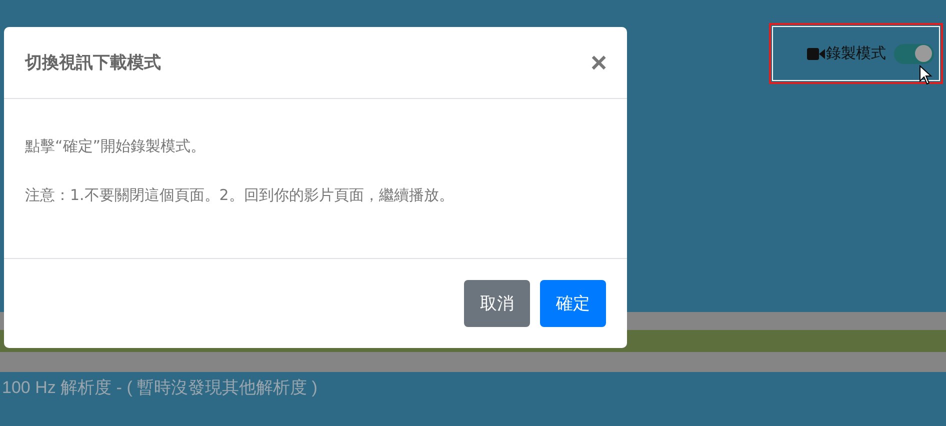  What do you see at coordinates (816, 54) in the screenshot?
I see `video-camera-icon` at bounding box center [816, 54].